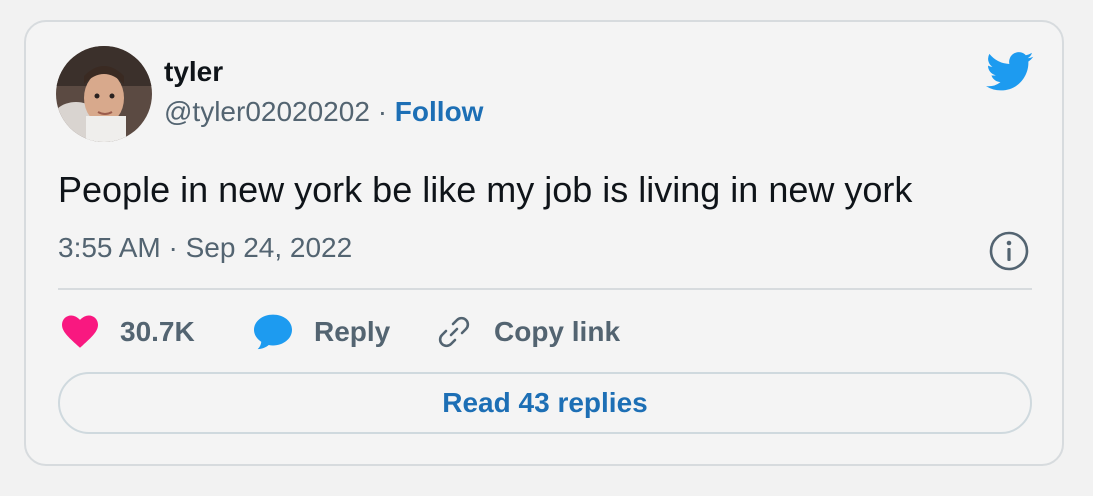 This screenshot has height=496, width=1093. I want to click on tweet-timestamp: 3:55 AM · Sep 24, 2022, so click(205, 248).